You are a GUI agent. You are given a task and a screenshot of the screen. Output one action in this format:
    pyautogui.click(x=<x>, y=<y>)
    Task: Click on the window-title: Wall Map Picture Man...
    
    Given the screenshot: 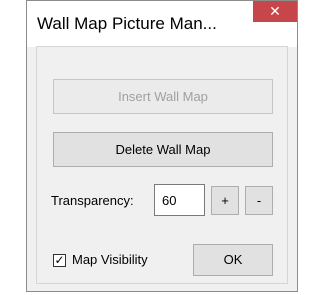 What is the action you would take?
    pyautogui.click(x=127, y=23)
    